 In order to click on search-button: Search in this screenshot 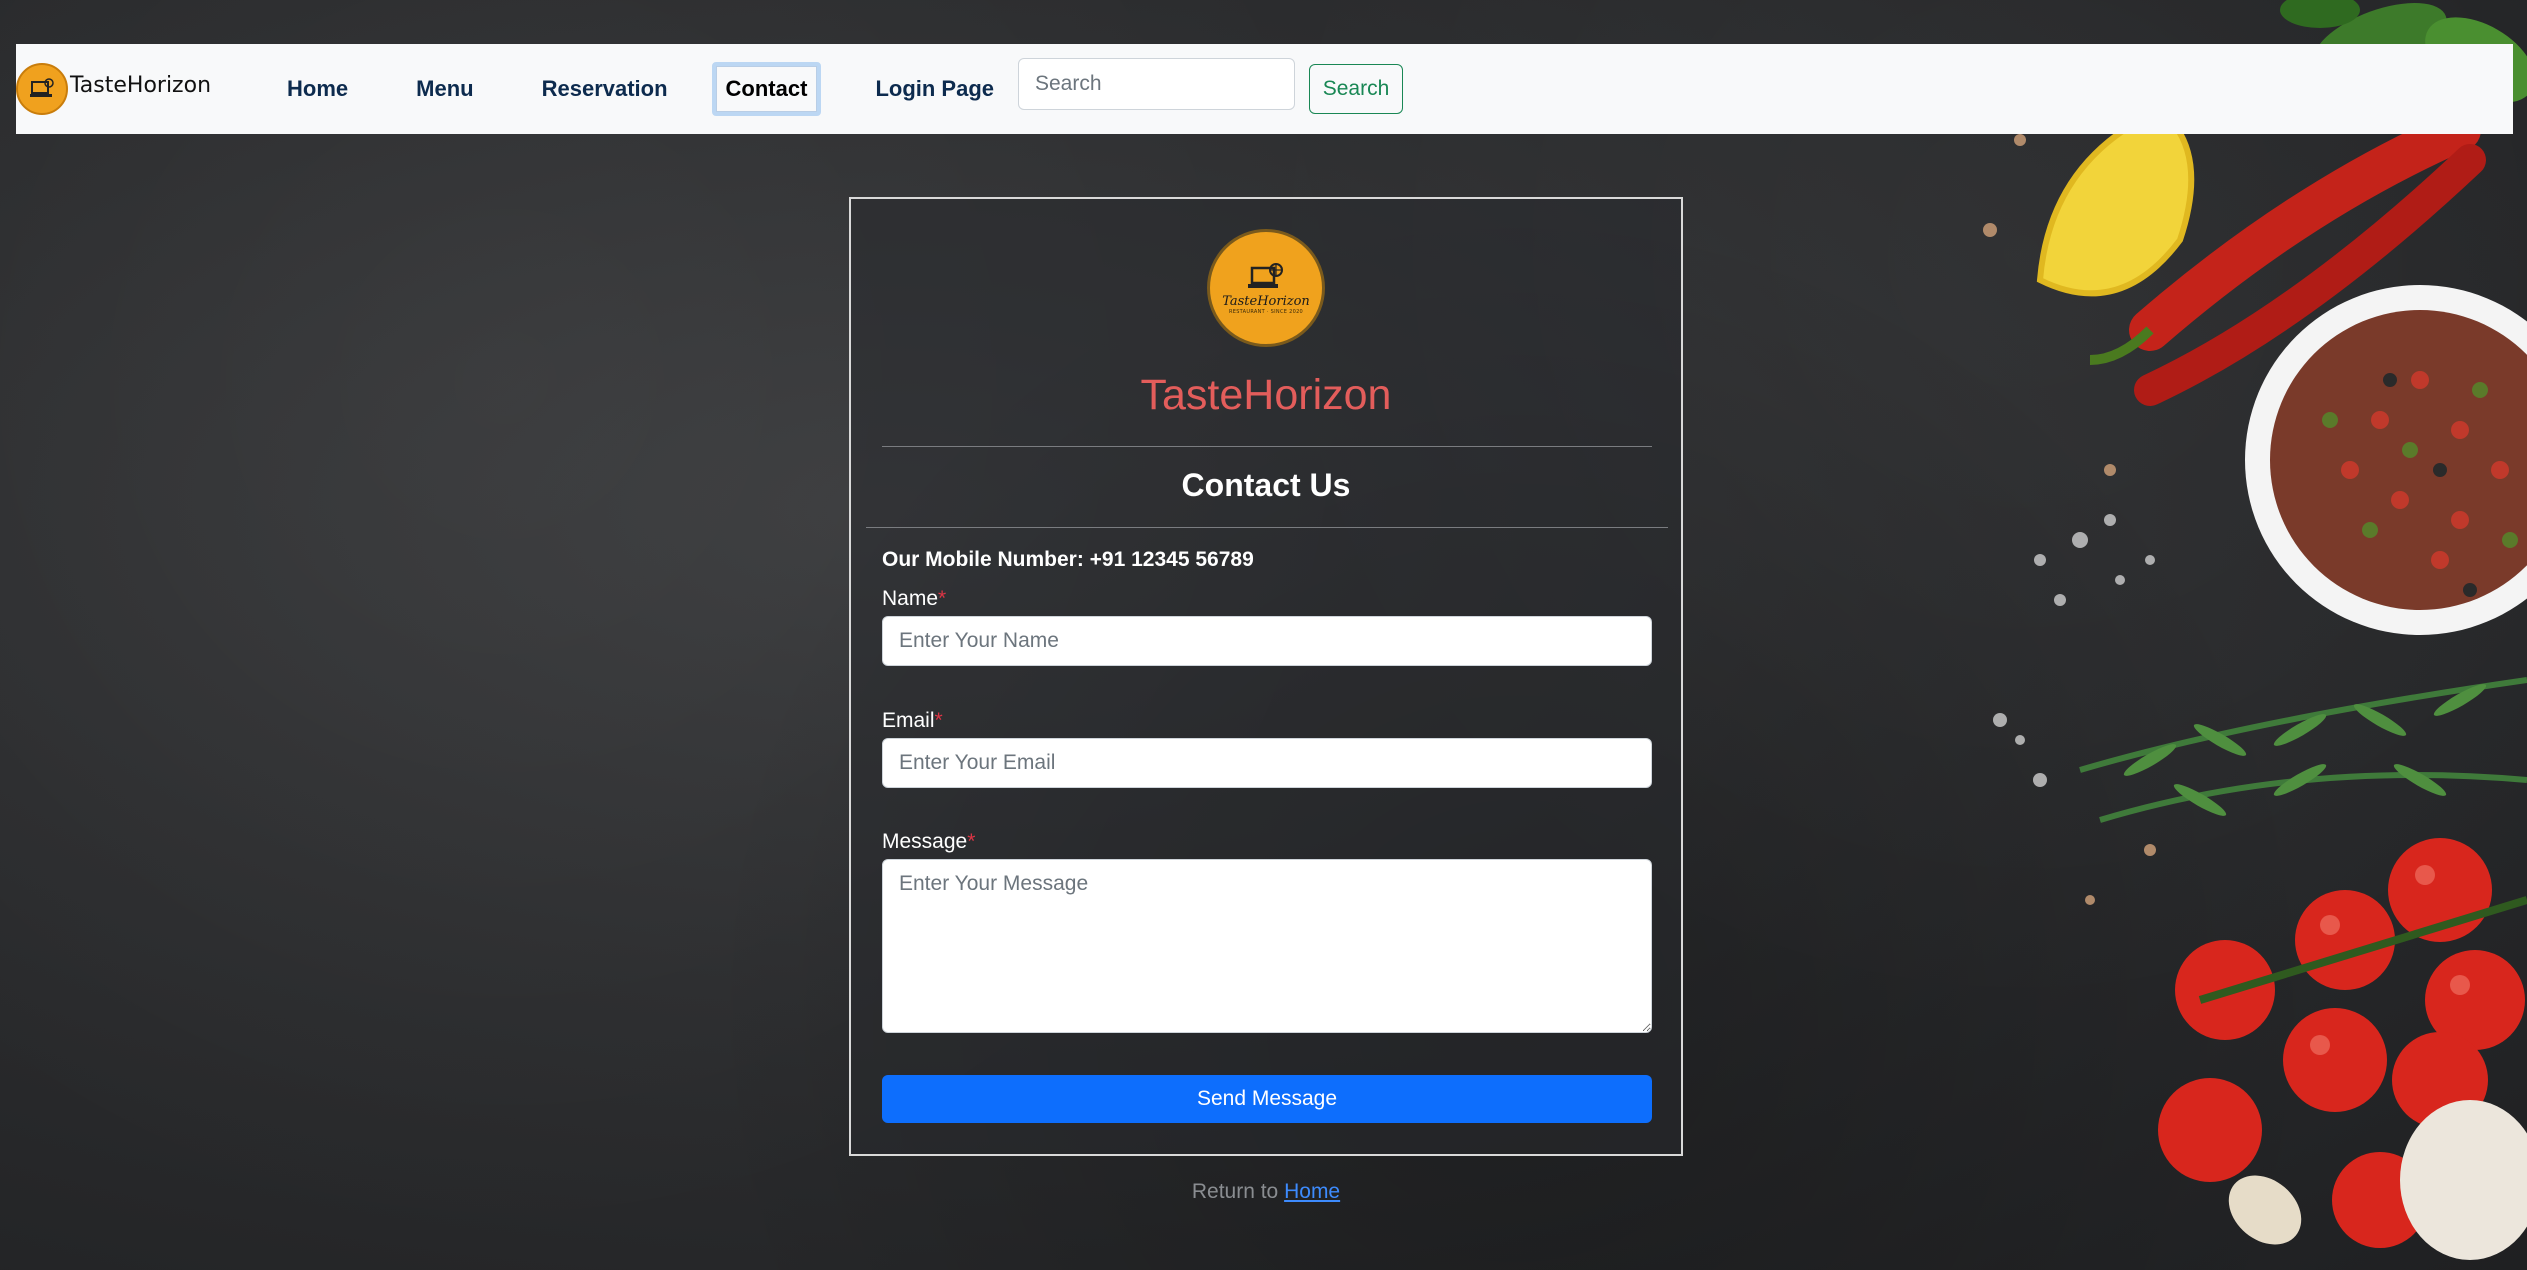, I will do `click(1356, 89)`.